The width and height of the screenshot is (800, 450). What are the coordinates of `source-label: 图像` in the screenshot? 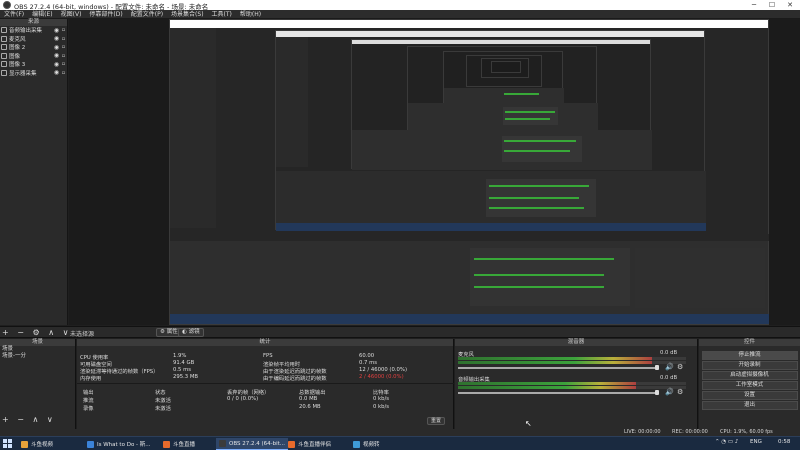 It's located at (15, 56).